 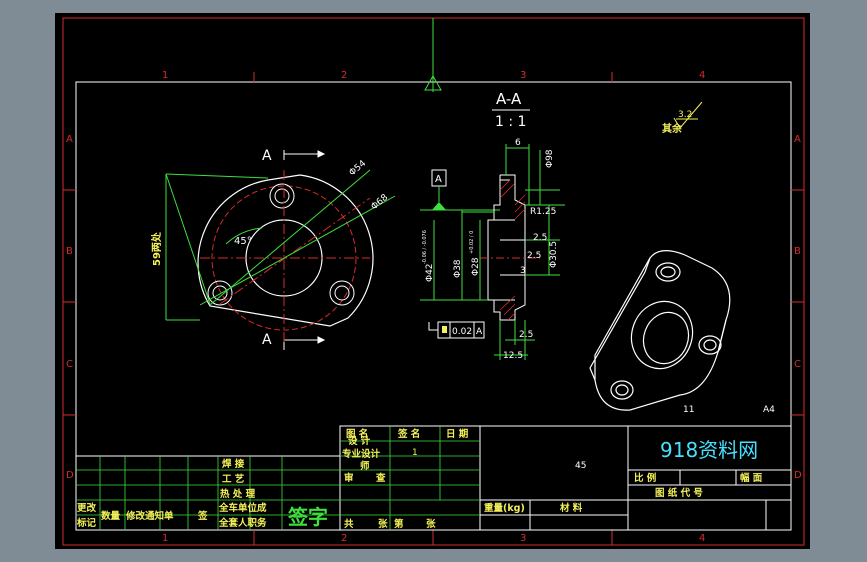 What do you see at coordinates (267, 156) in the screenshot?
I see `cut-label-top: A` at bounding box center [267, 156].